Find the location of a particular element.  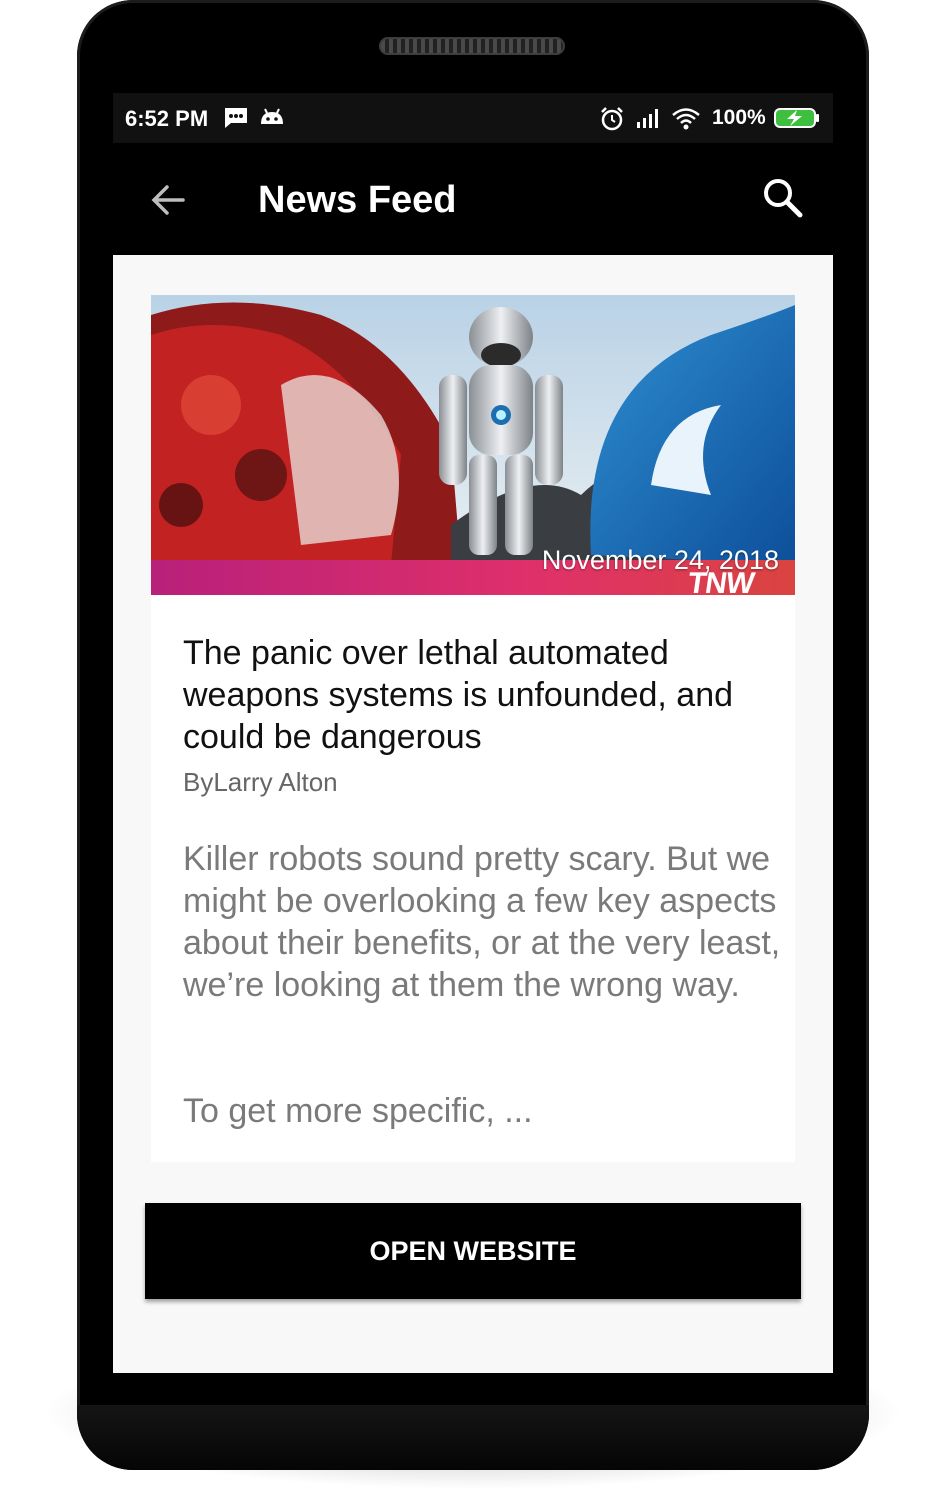

open-website-button: OPEN WEBSITE is located at coordinates (473, 1251).